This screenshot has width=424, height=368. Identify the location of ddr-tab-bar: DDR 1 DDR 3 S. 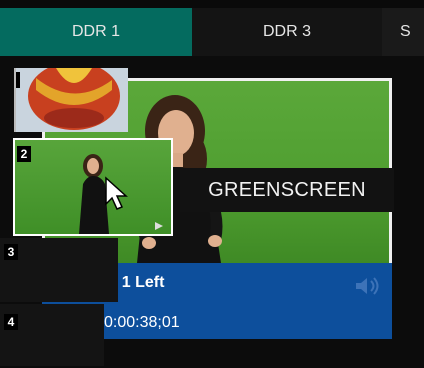
(212, 32).